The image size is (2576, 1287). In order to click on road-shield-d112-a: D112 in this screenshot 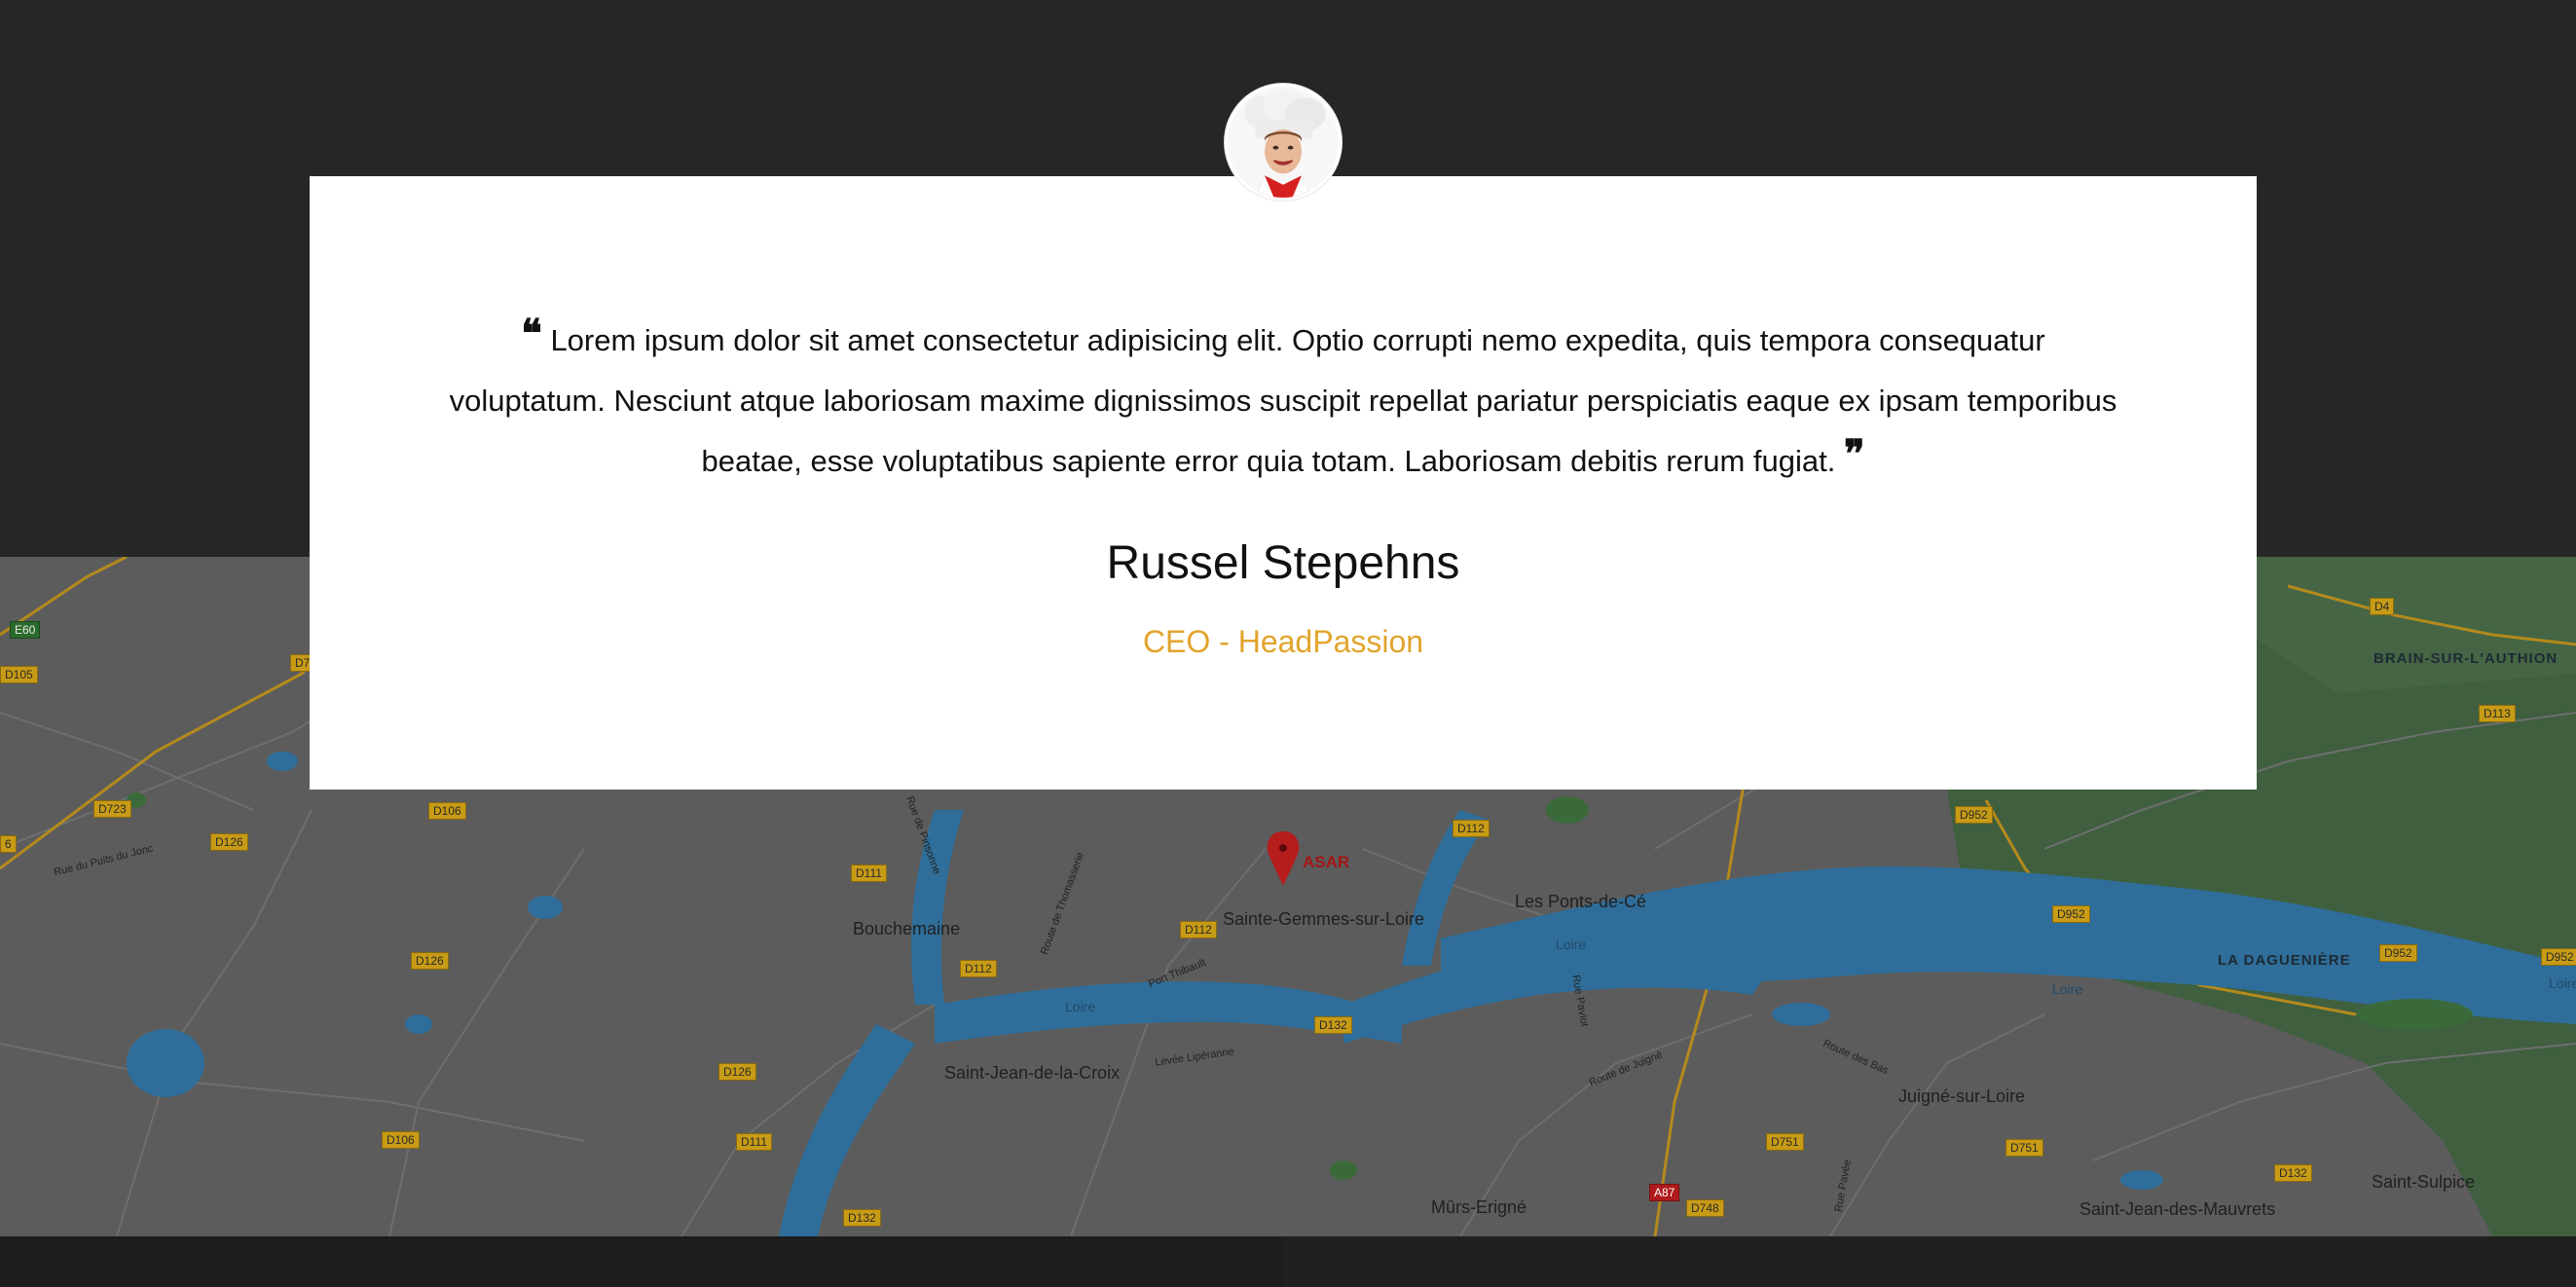, I will do `click(978, 968)`.